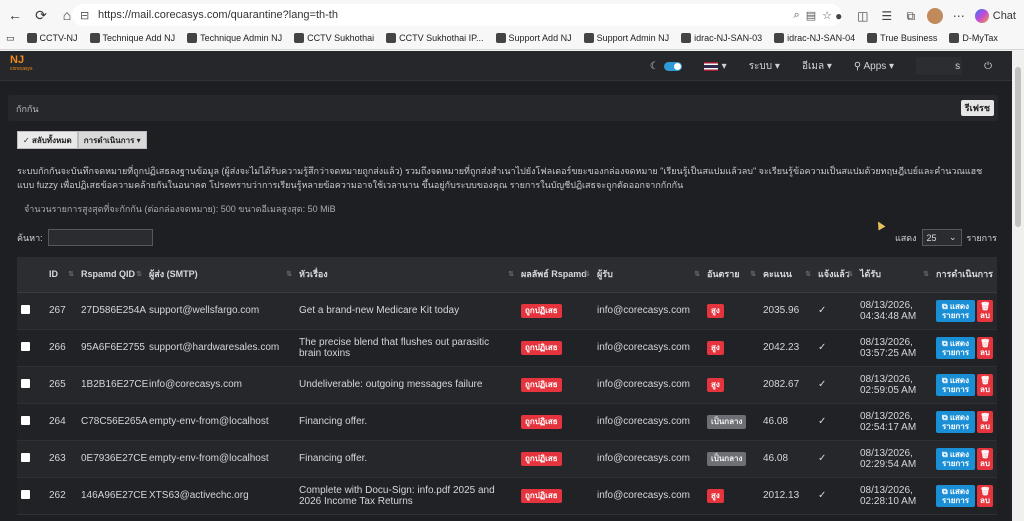  I want to click on site-info-icon: ⊟, so click(86, 15).